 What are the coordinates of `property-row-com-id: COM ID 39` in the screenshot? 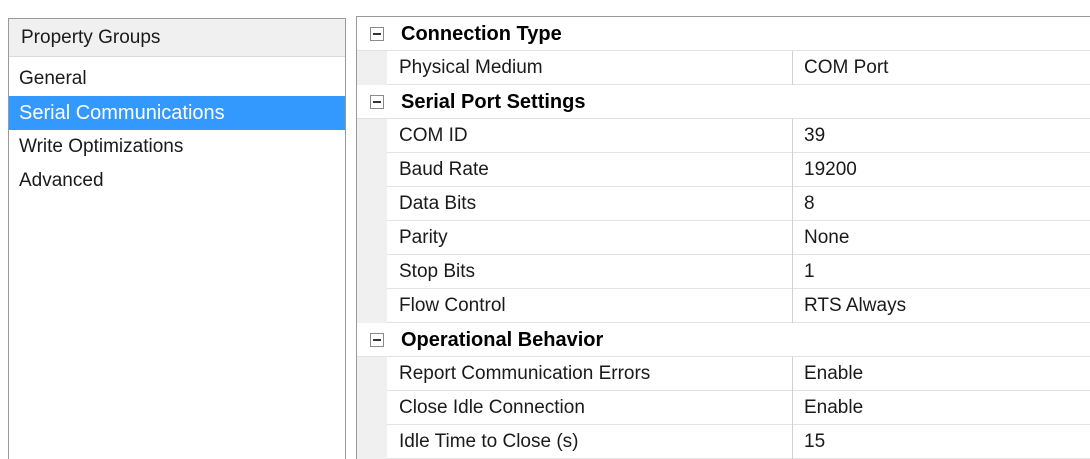 It's located at (723, 136).